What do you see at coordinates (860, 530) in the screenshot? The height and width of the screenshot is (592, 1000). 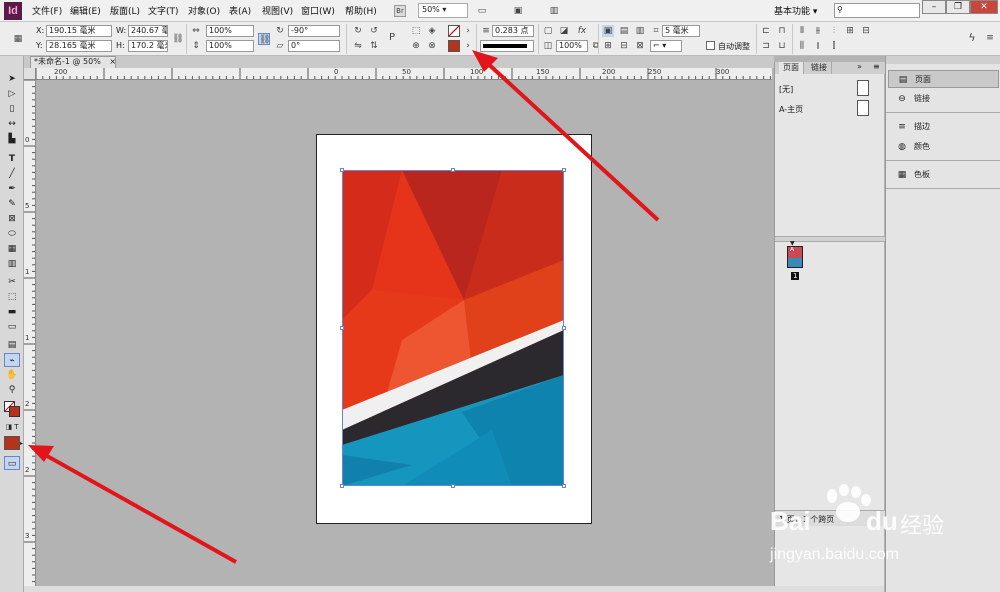 I see `baidu-watermark: Bai du 经验 jingyan.baidu.com` at bounding box center [860, 530].